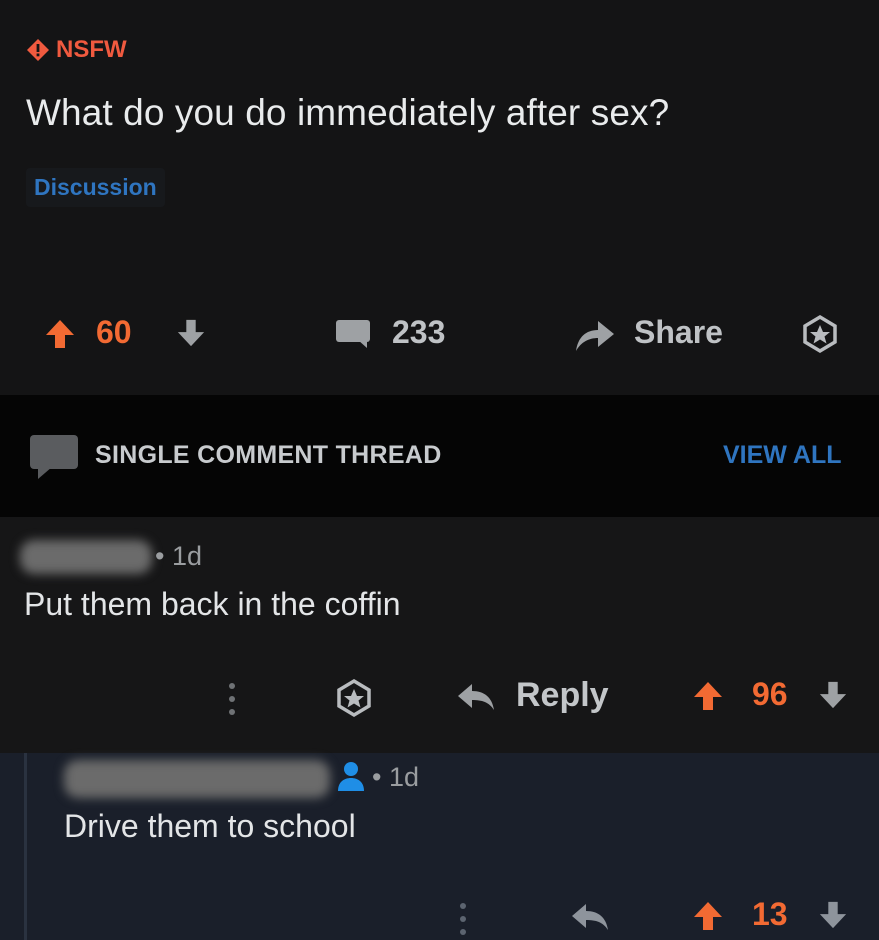 The height and width of the screenshot is (940, 879). What do you see at coordinates (25, 846) in the screenshot?
I see `thread-line` at bounding box center [25, 846].